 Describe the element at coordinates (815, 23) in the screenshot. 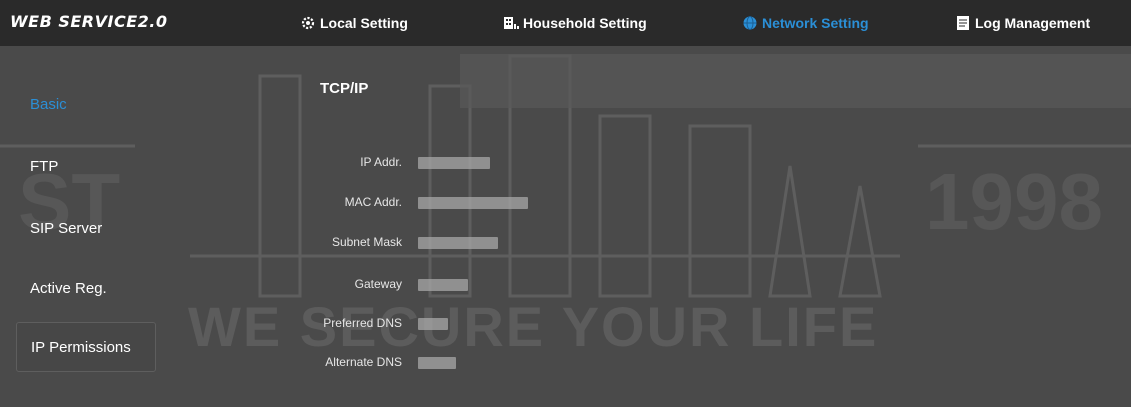

I see `tab-network-setting-label: Network Setting` at that location.